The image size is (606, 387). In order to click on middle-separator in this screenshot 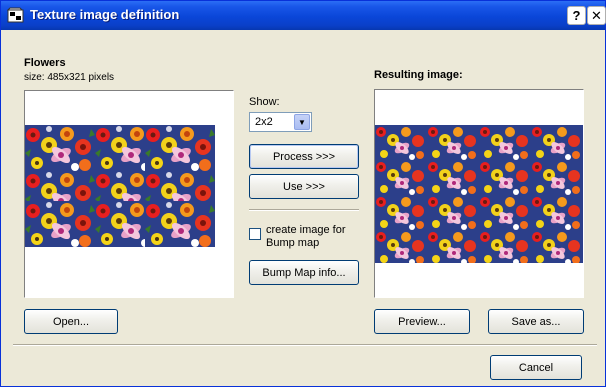, I will do `click(304, 210)`.